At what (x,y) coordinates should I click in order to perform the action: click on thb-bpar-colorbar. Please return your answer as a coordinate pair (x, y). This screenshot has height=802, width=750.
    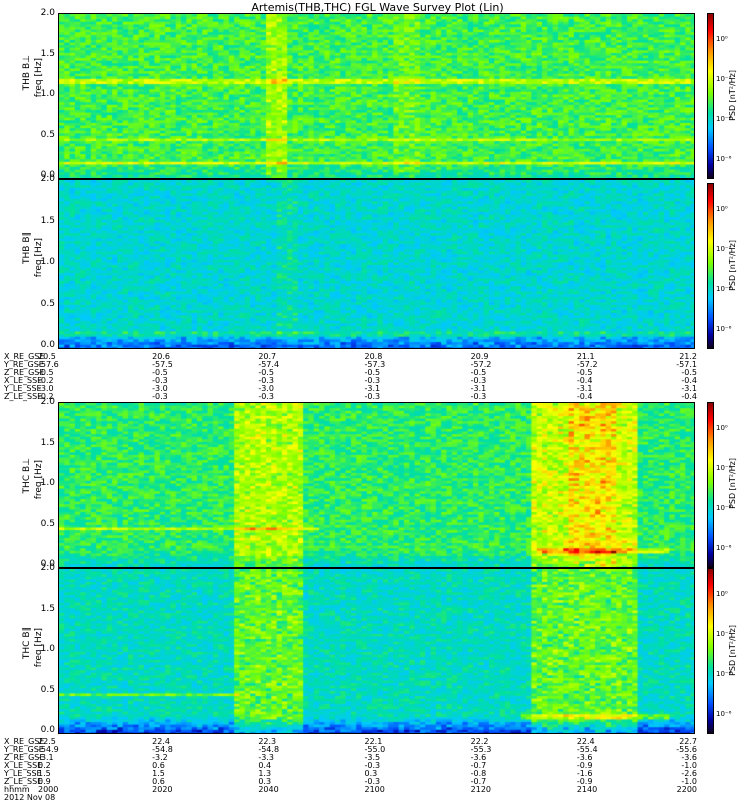
    Looking at the image, I should click on (710, 266).